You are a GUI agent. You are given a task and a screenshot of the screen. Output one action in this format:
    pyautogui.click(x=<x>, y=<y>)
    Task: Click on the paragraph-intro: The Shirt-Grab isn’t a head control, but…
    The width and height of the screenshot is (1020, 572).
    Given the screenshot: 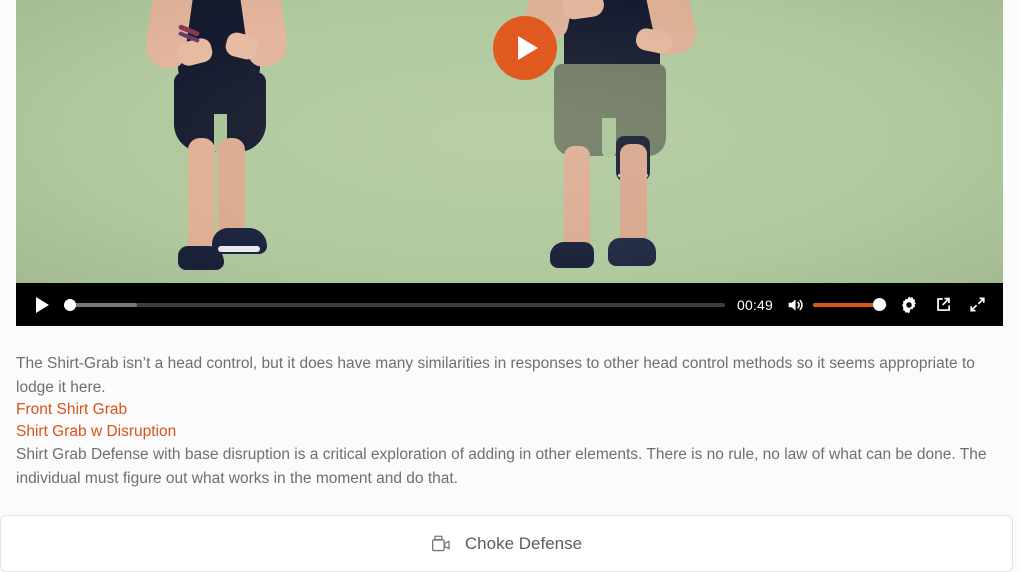 What is the action you would take?
    pyautogui.click(x=495, y=375)
    